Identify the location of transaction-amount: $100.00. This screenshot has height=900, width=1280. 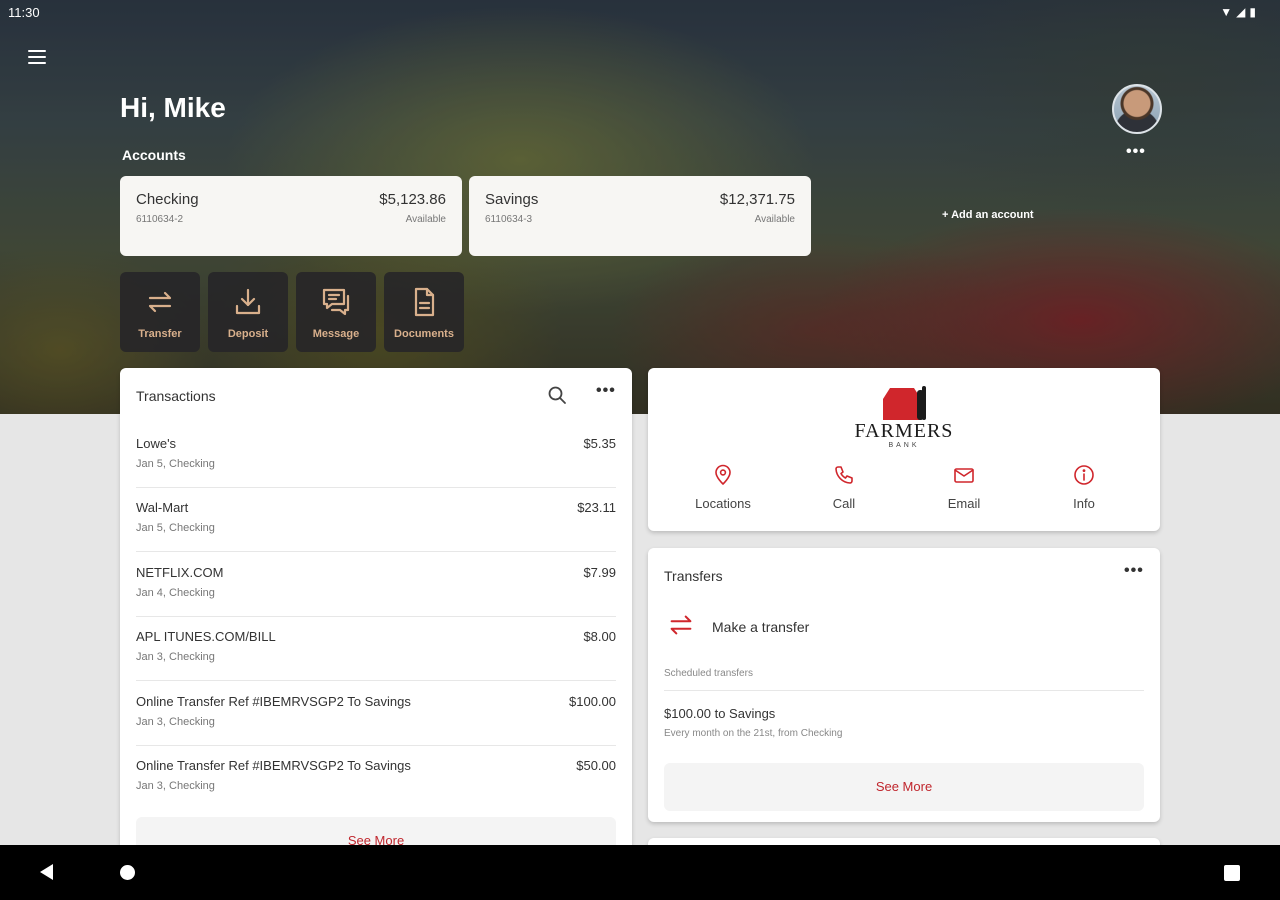
(592, 701).